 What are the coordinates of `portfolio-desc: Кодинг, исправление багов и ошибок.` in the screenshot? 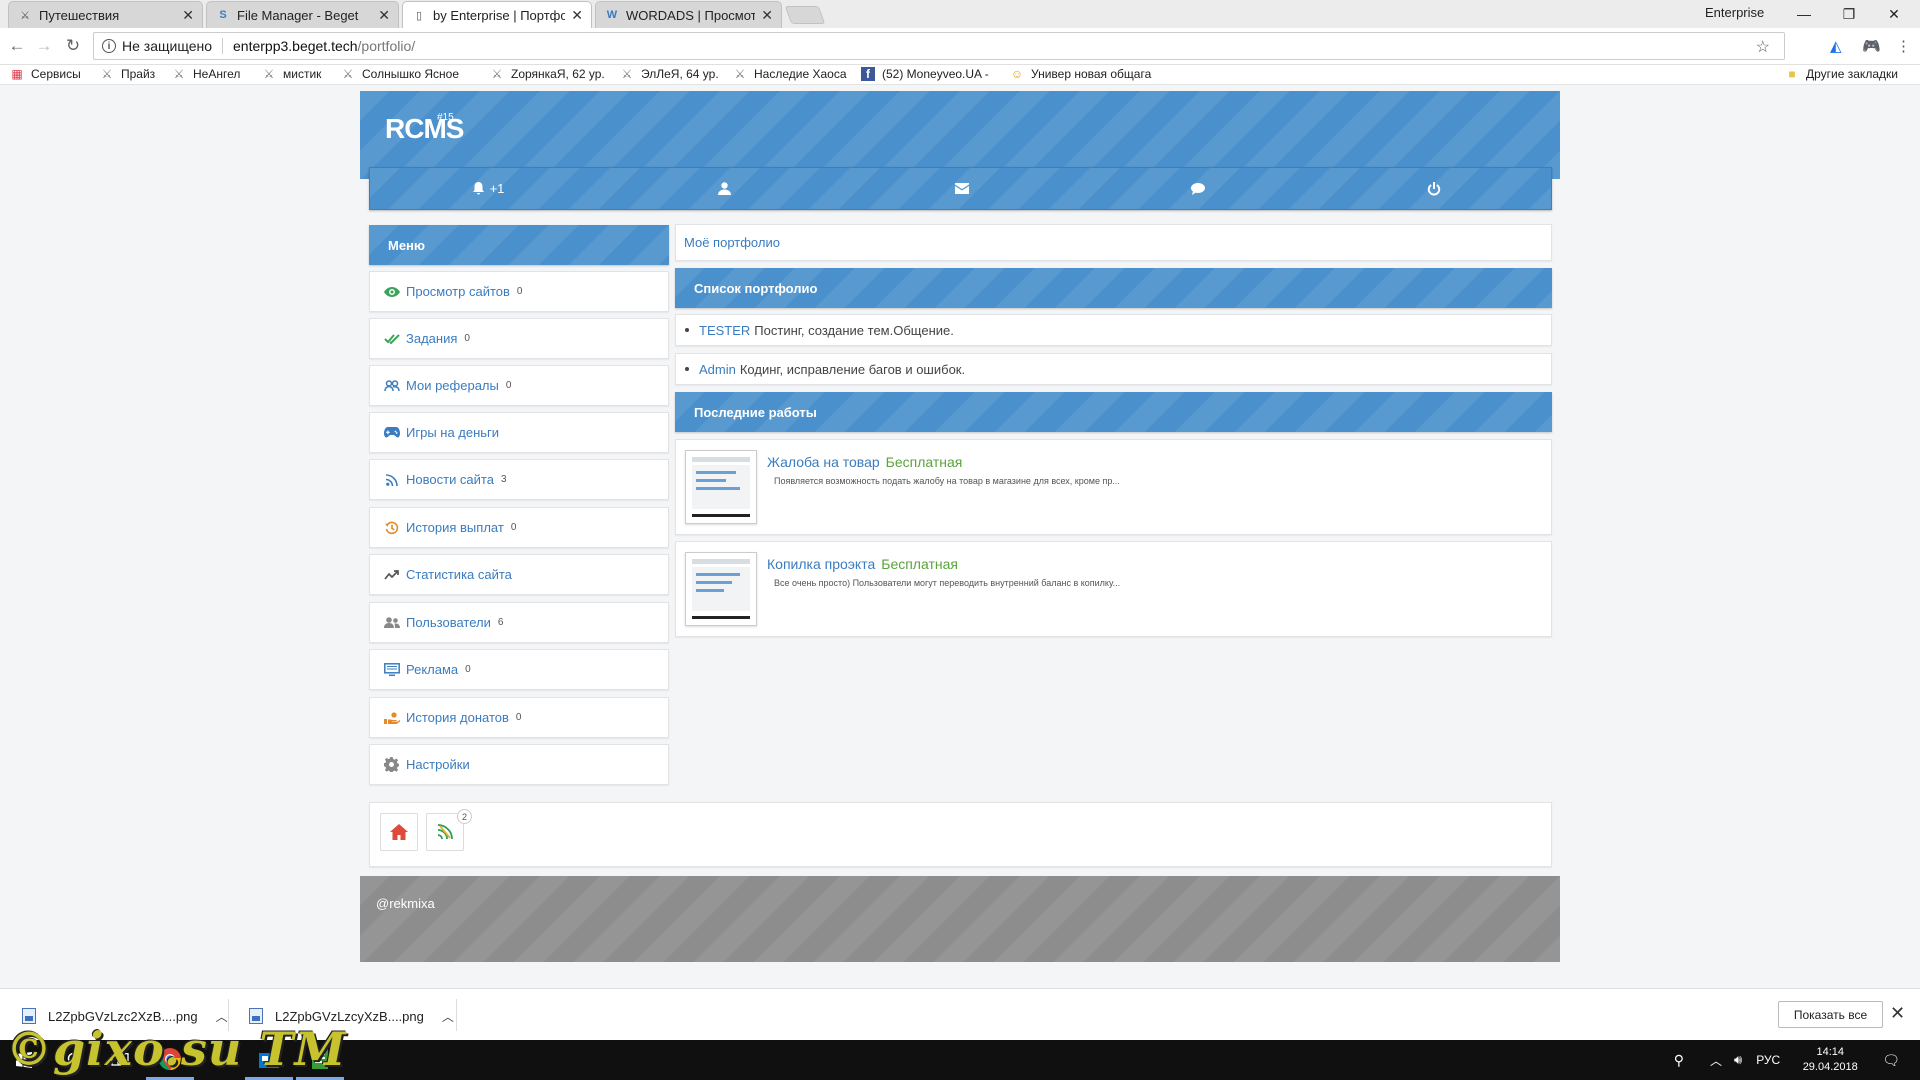 It's located at (852, 369).